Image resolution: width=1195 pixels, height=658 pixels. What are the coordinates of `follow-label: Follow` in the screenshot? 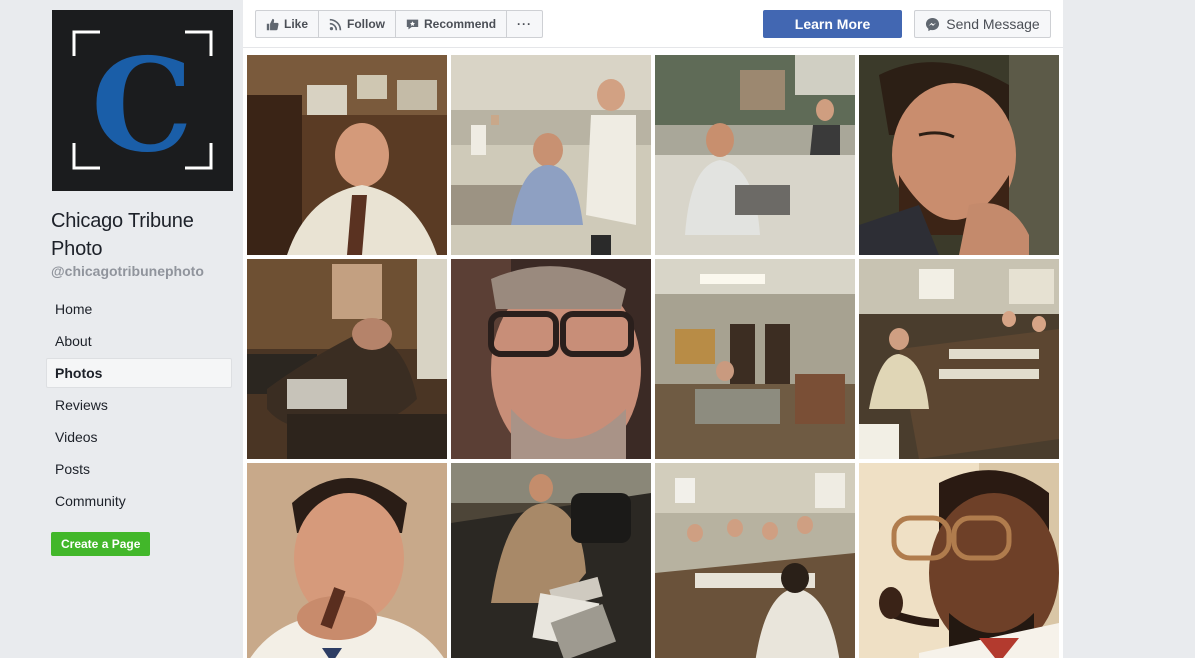 It's located at (366, 24).